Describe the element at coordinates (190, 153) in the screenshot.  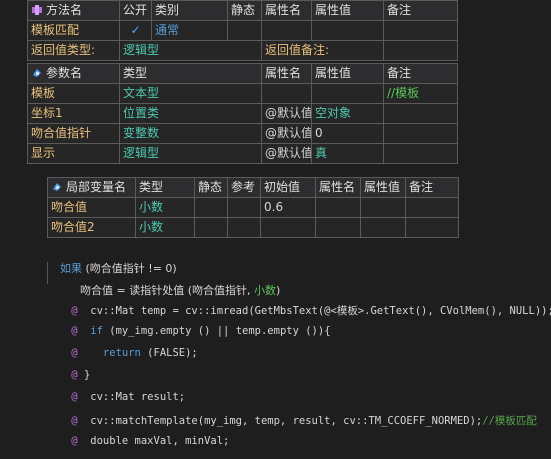
I see `param-type: 逻辑型` at that location.